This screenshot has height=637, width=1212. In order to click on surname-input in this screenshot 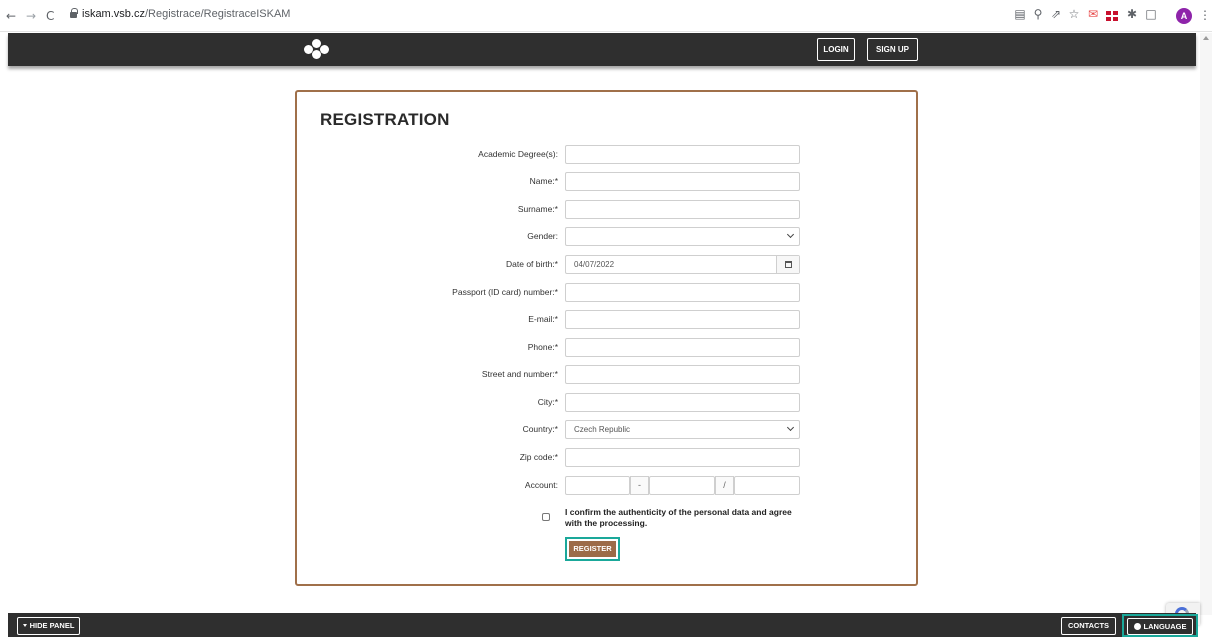, I will do `click(682, 209)`.